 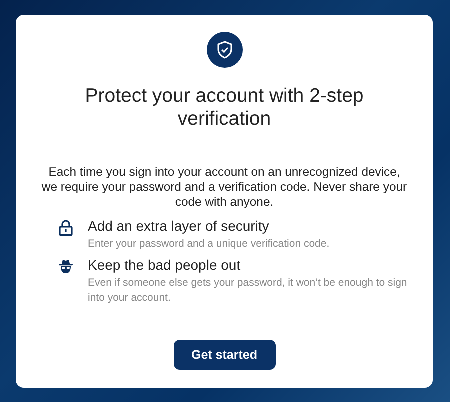 What do you see at coordinates (209, 244) in the screenshot?
I see `feature-description: Enter your password and a unique verification code.` at bounding box center [209, 244].